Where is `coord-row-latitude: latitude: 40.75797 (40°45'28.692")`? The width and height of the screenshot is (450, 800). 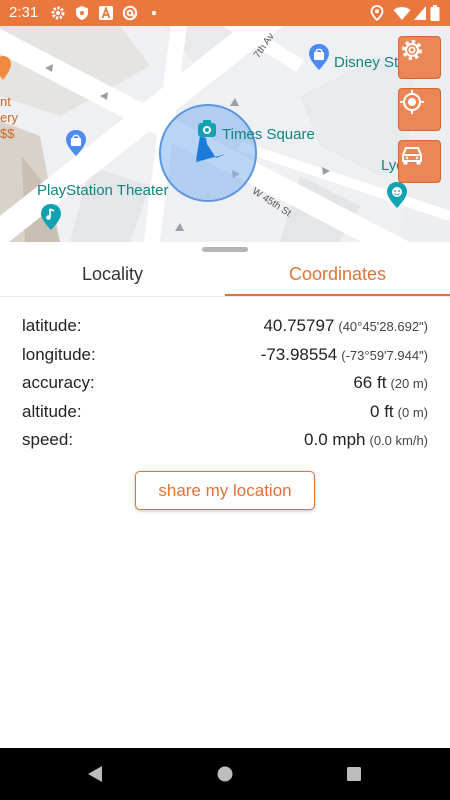 coord-row-latitude: latitude: 40.75797 (40°45'28.692") is located at coordinates (225, 328).